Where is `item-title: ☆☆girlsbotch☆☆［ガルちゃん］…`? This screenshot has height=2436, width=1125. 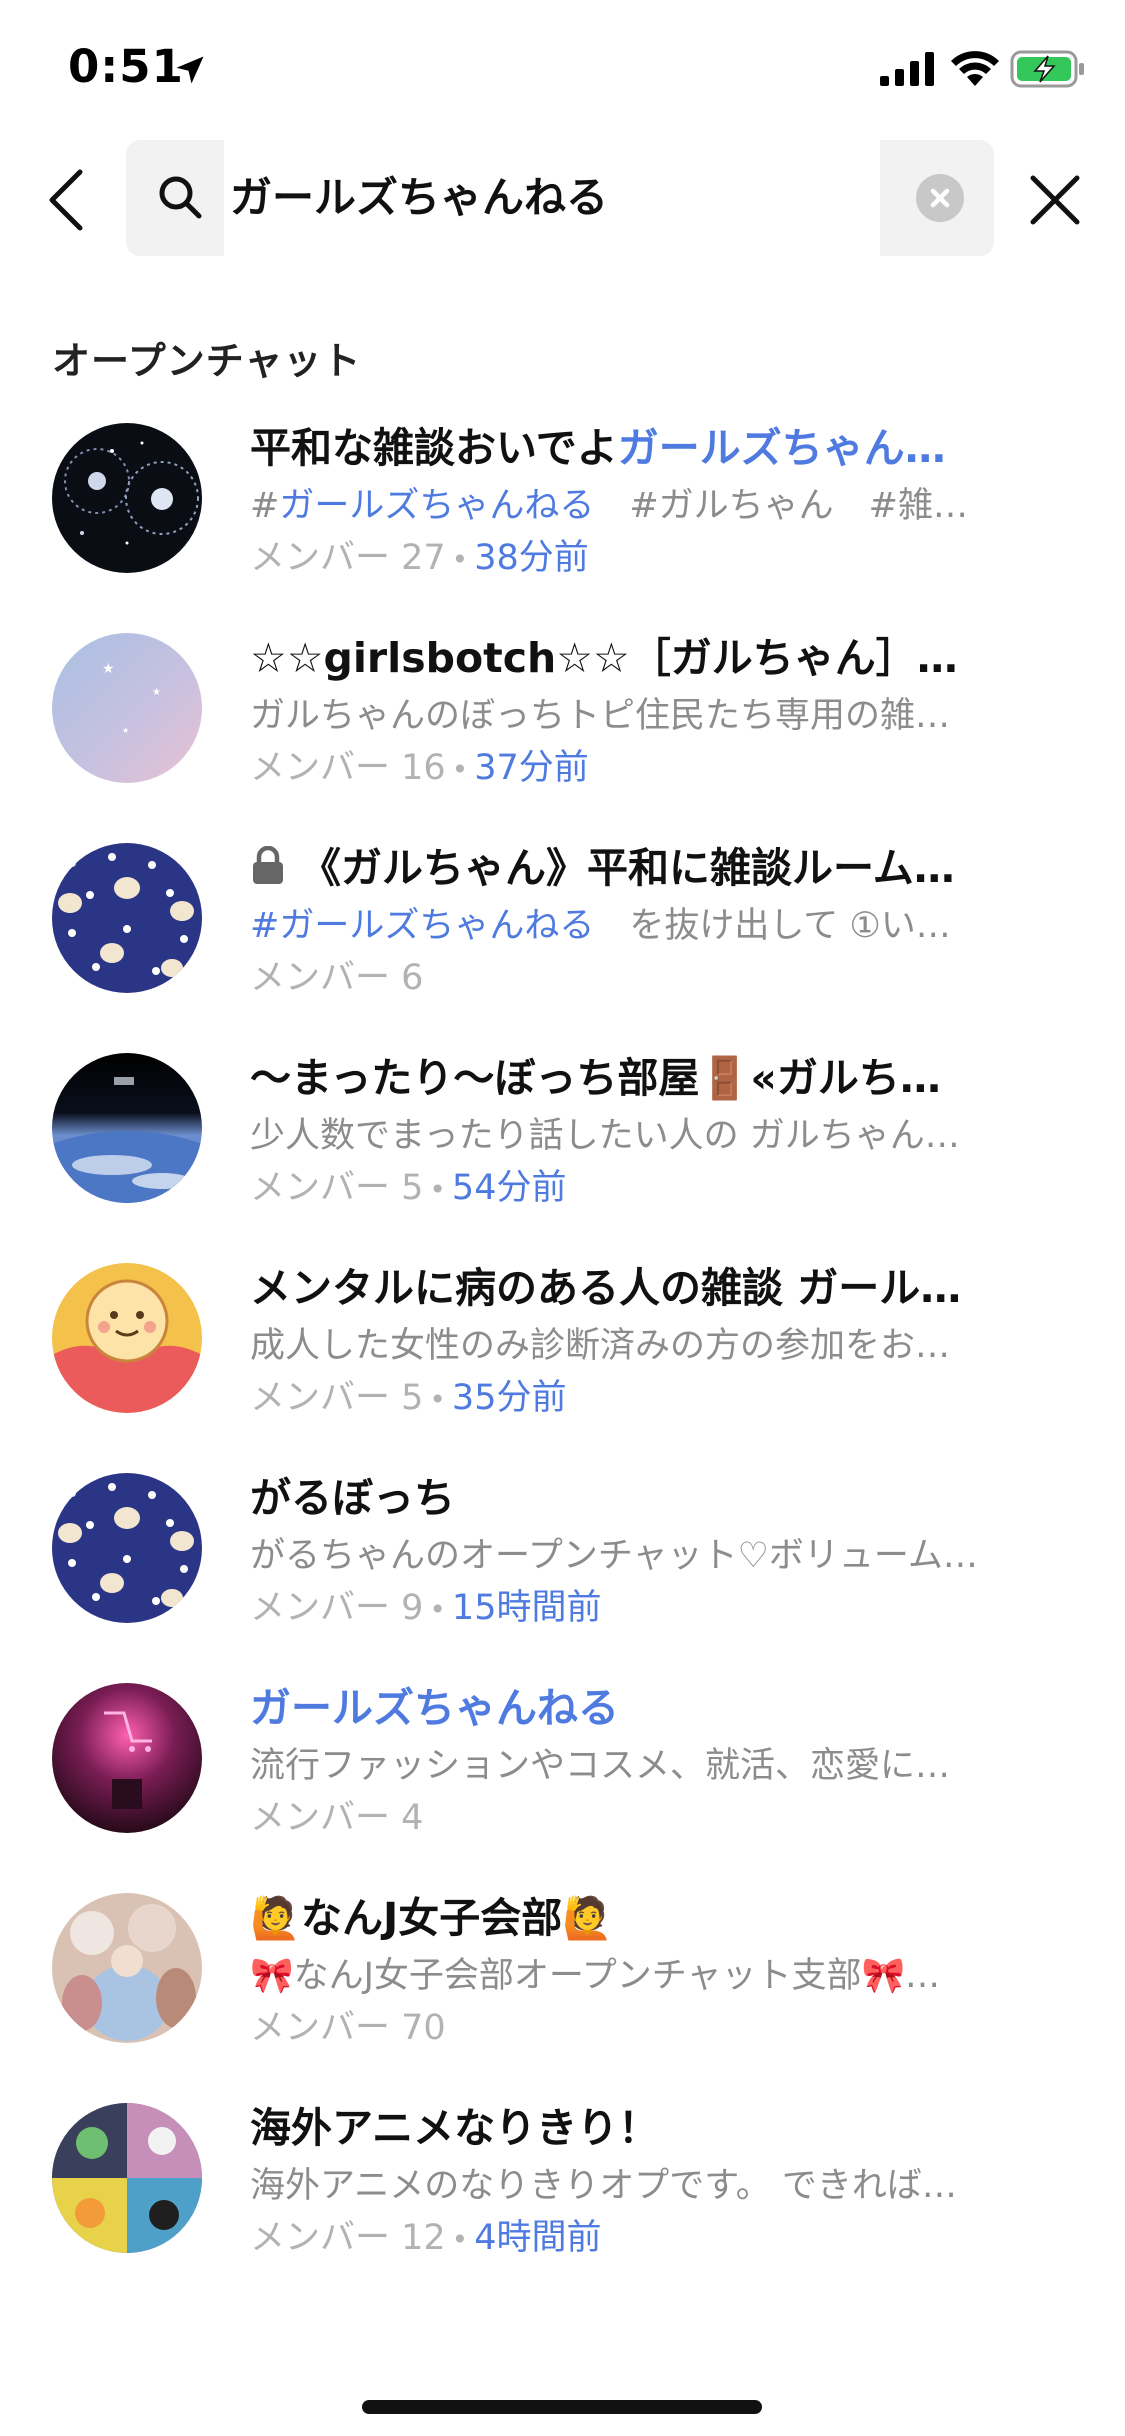
item-title: ☆☆girlsbotch☆☆［ガルちゃん］… is located at coordinates (604, 658).